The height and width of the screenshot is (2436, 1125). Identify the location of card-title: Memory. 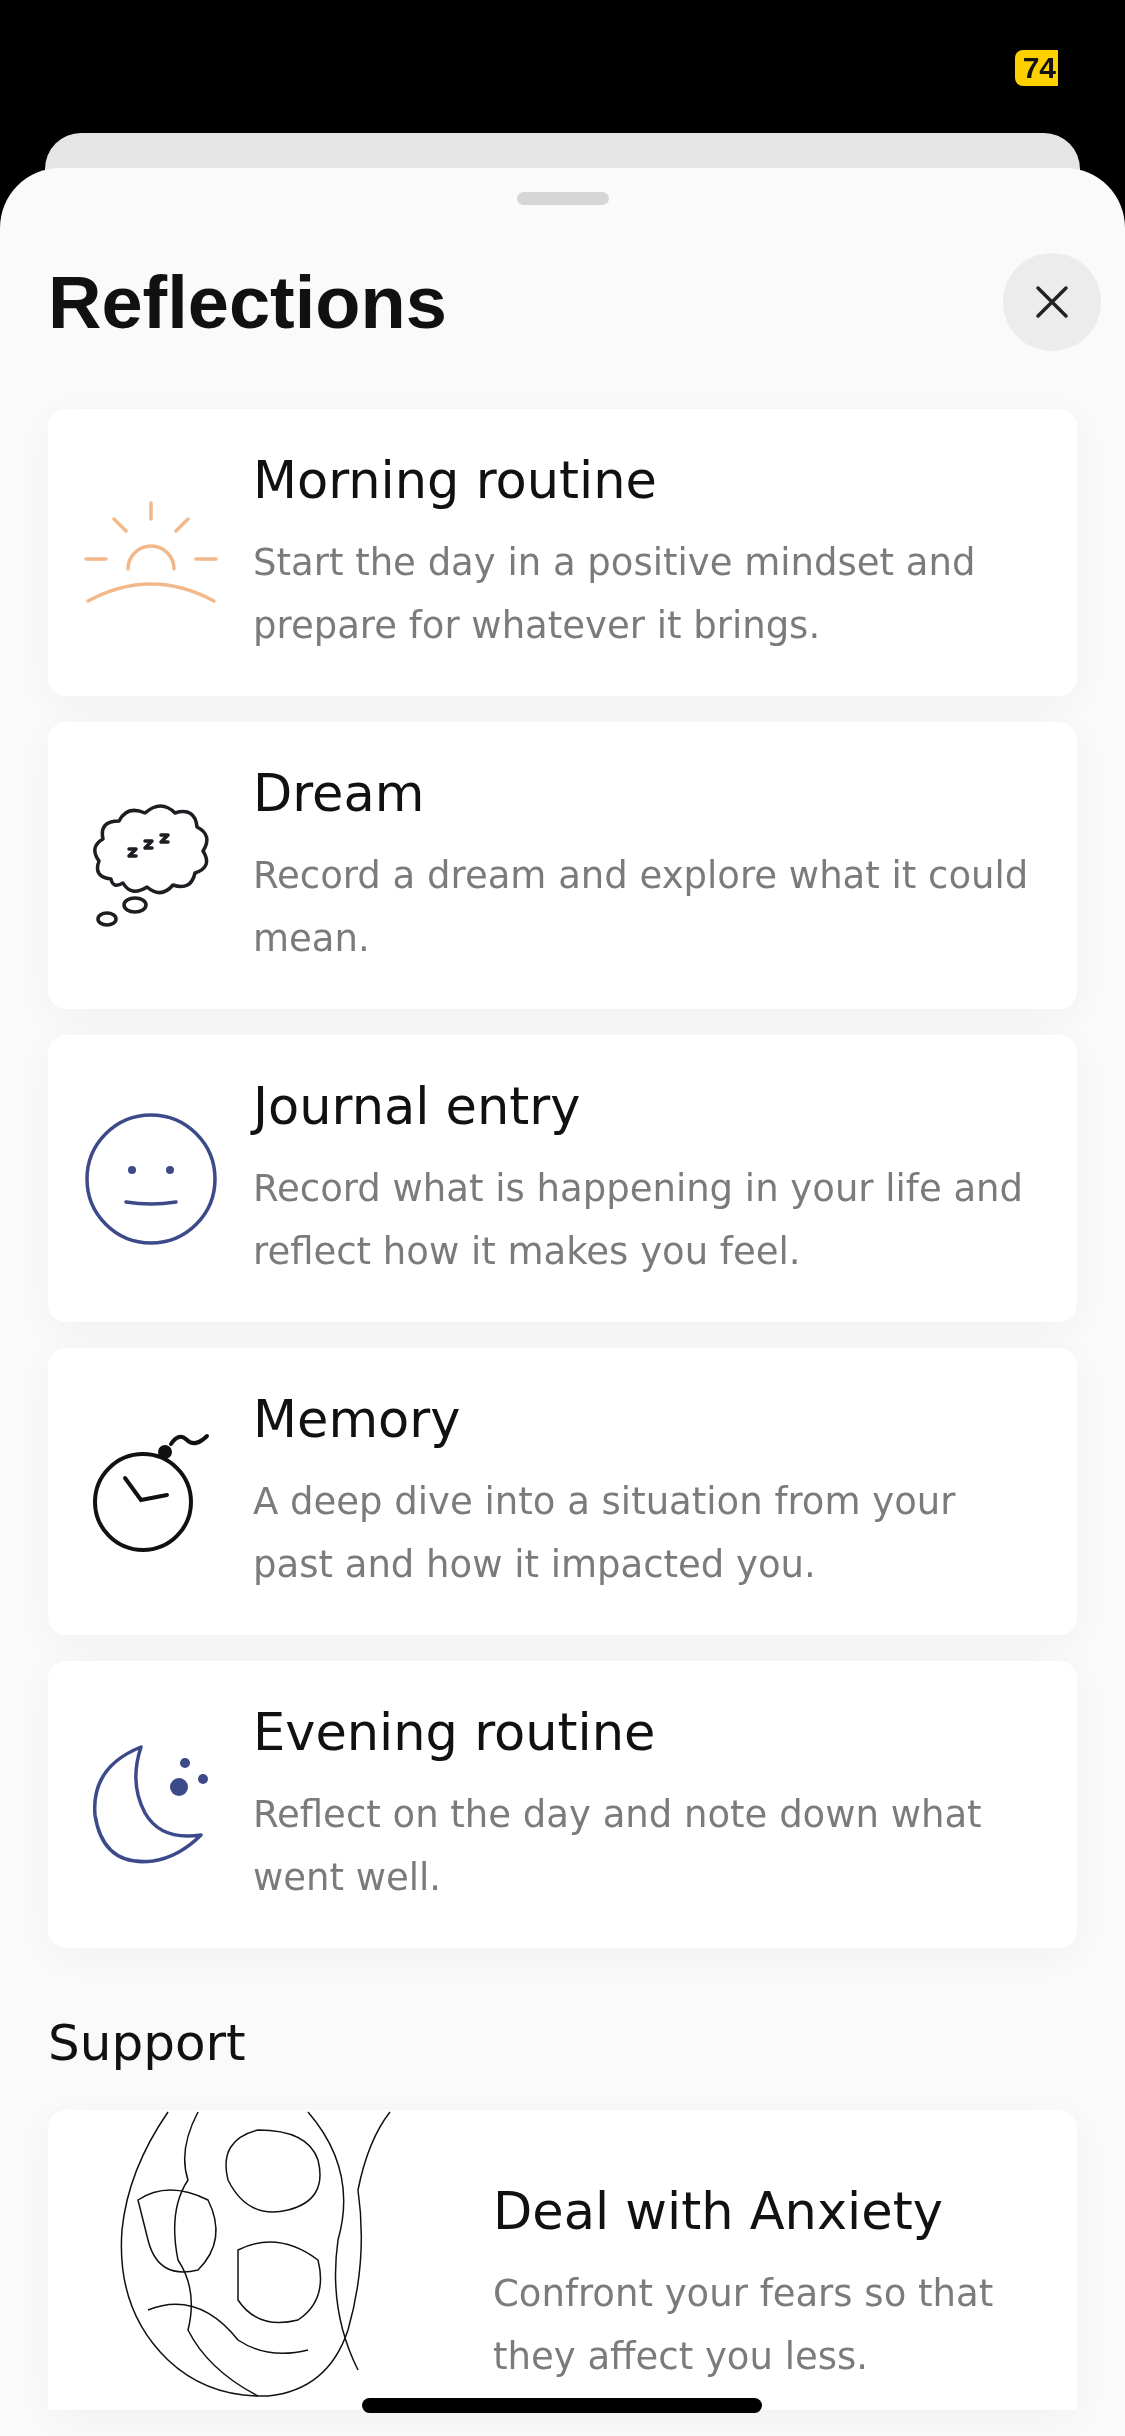
(357, 1419).